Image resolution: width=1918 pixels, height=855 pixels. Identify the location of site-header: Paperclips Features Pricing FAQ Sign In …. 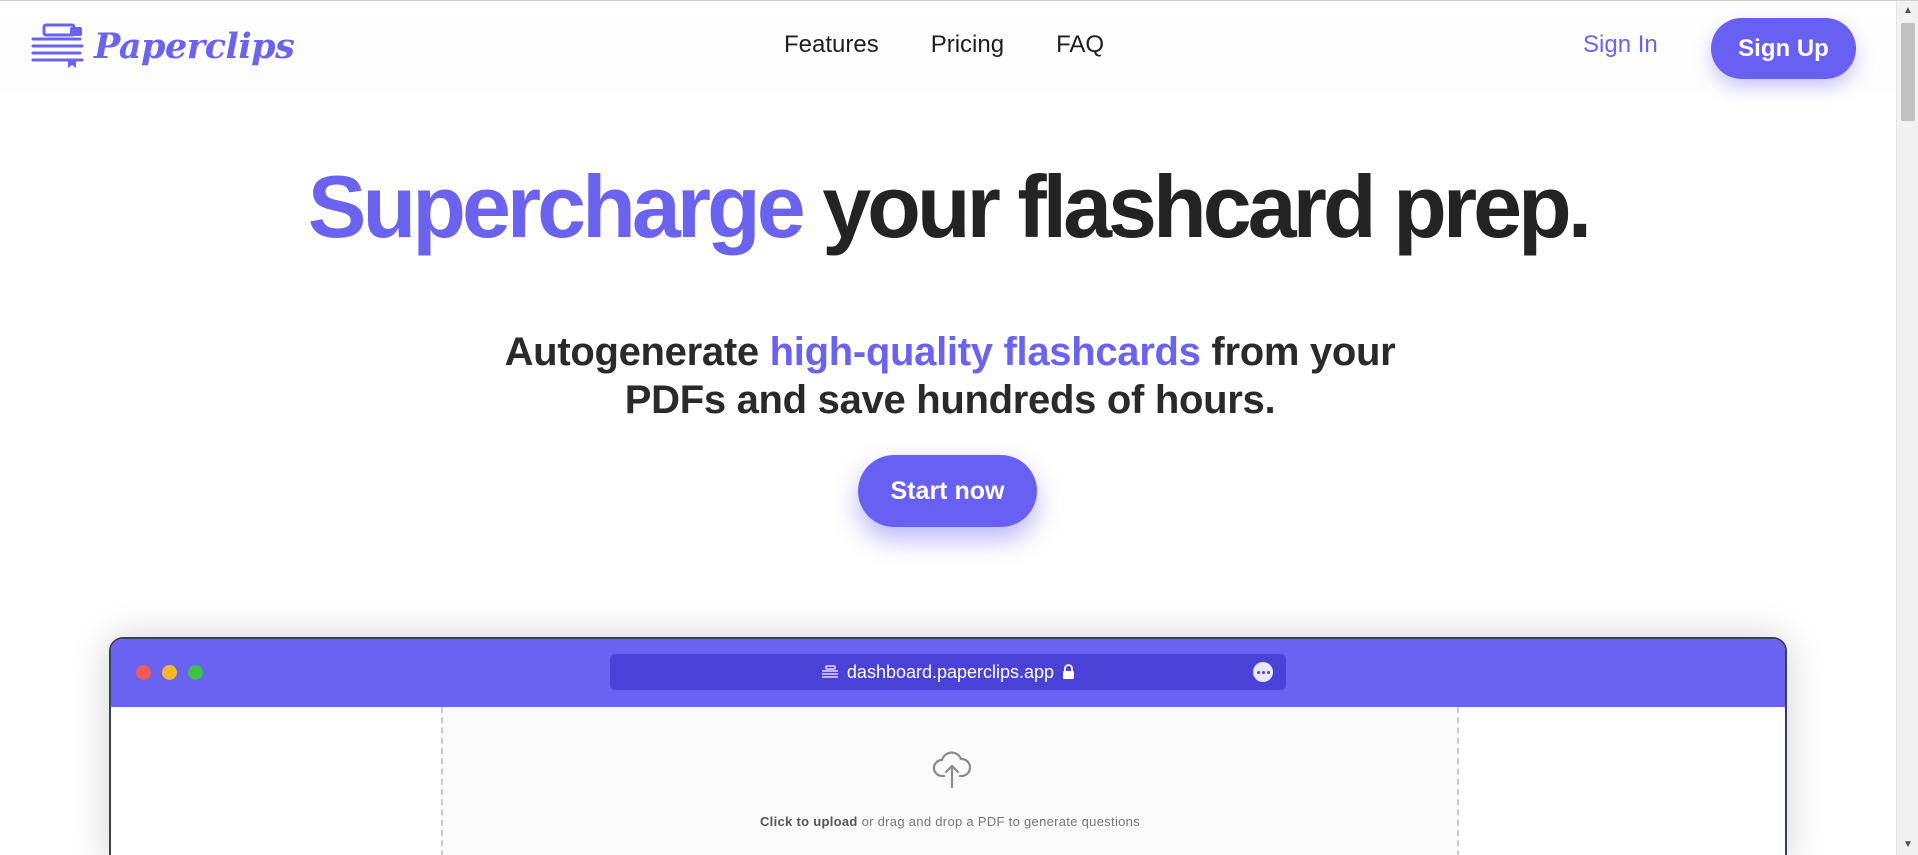
(948, 47).